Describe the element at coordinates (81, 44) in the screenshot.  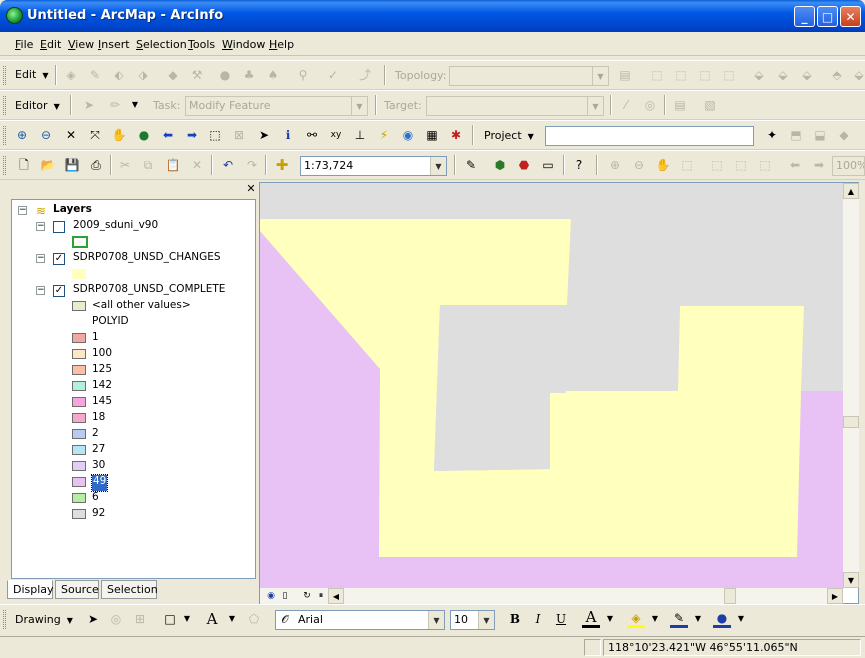
I see `menu-view: View` at that location.